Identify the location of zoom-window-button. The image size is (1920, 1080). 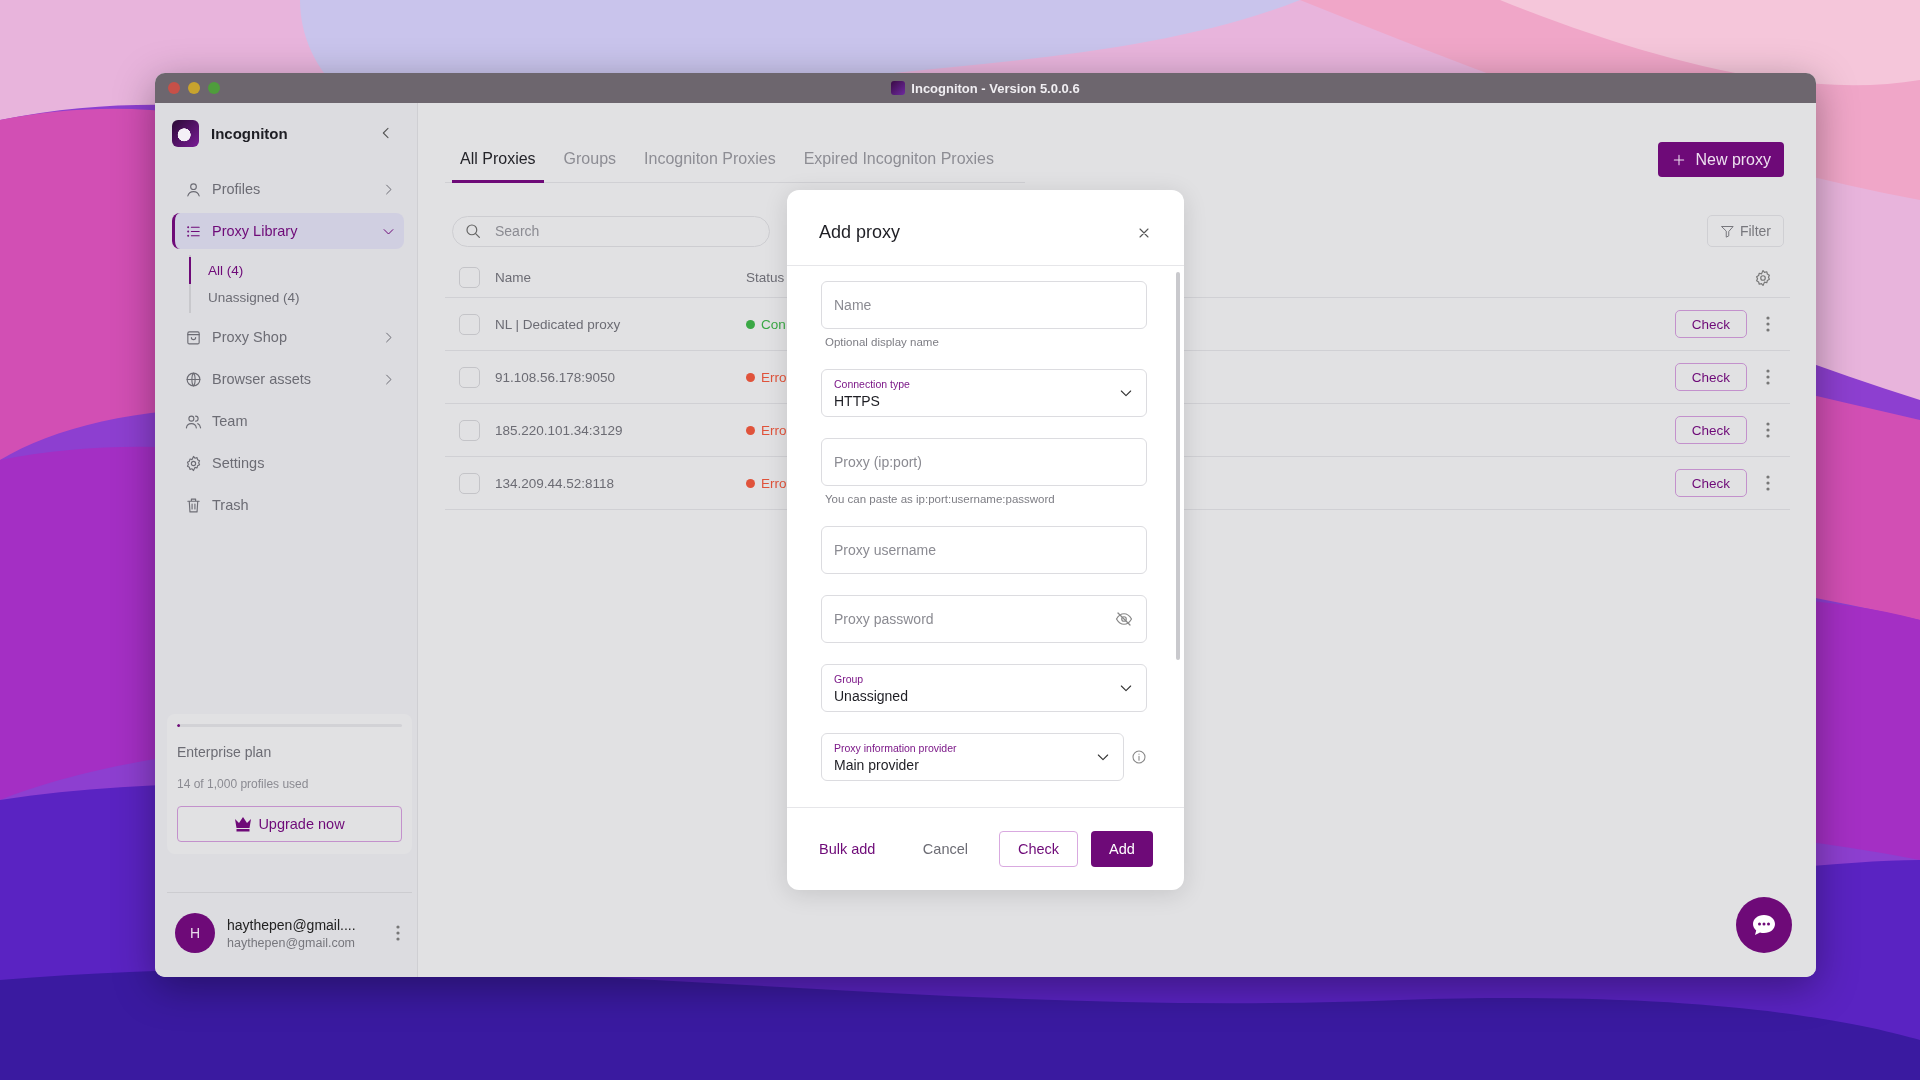
(214, 88).